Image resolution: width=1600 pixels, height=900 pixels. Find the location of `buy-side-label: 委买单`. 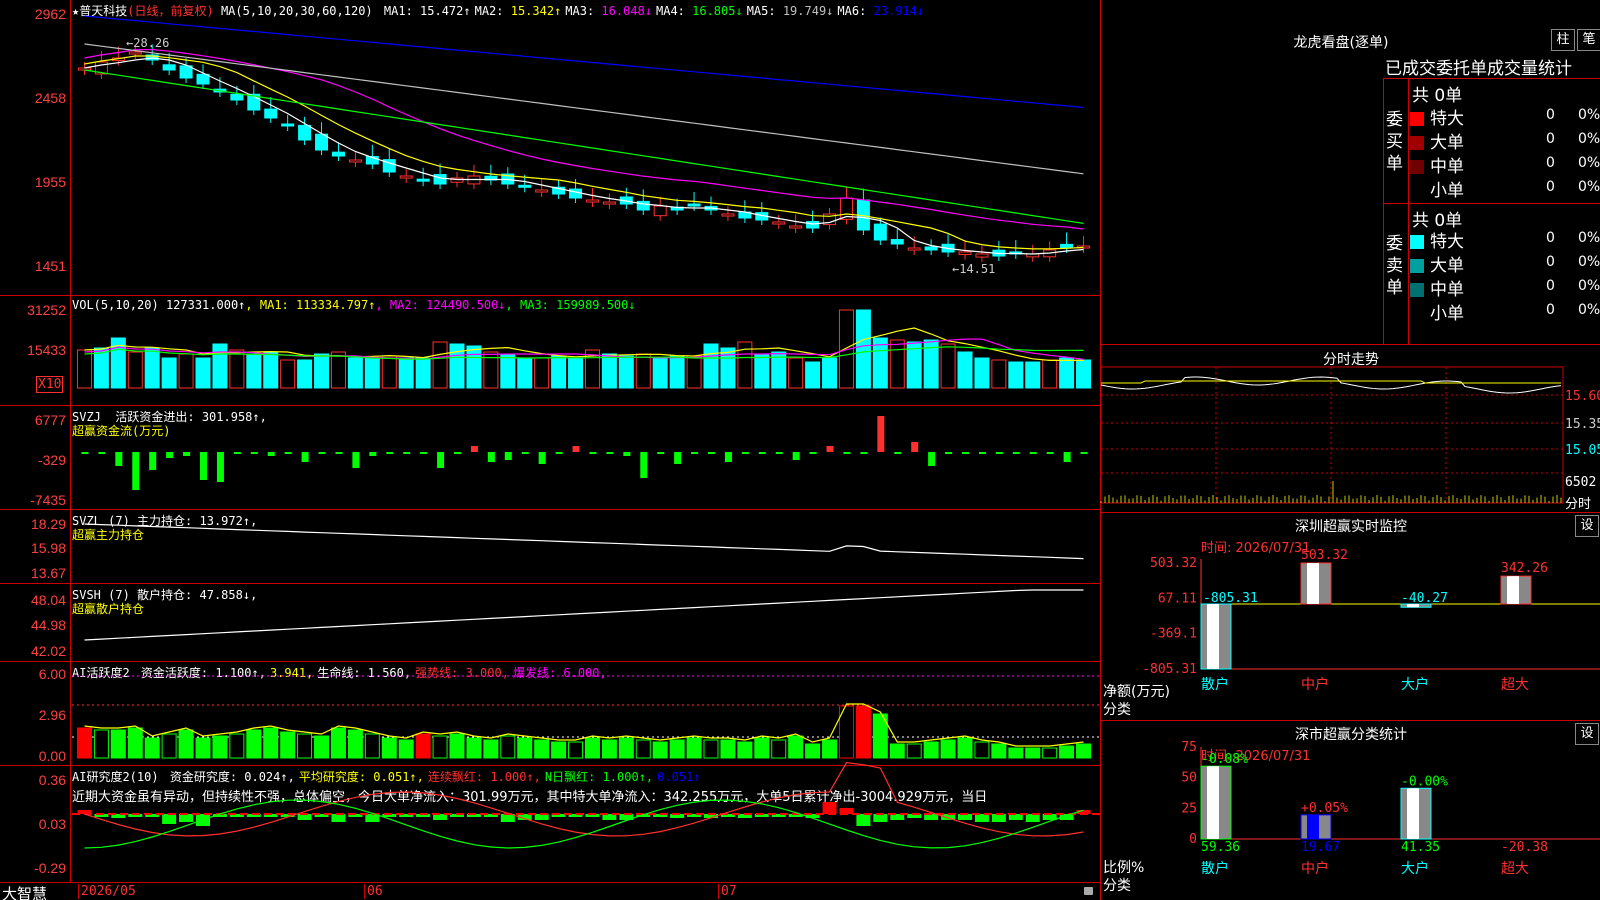

buy-side-label: 委买单 is located at coordinates (1396, 142).